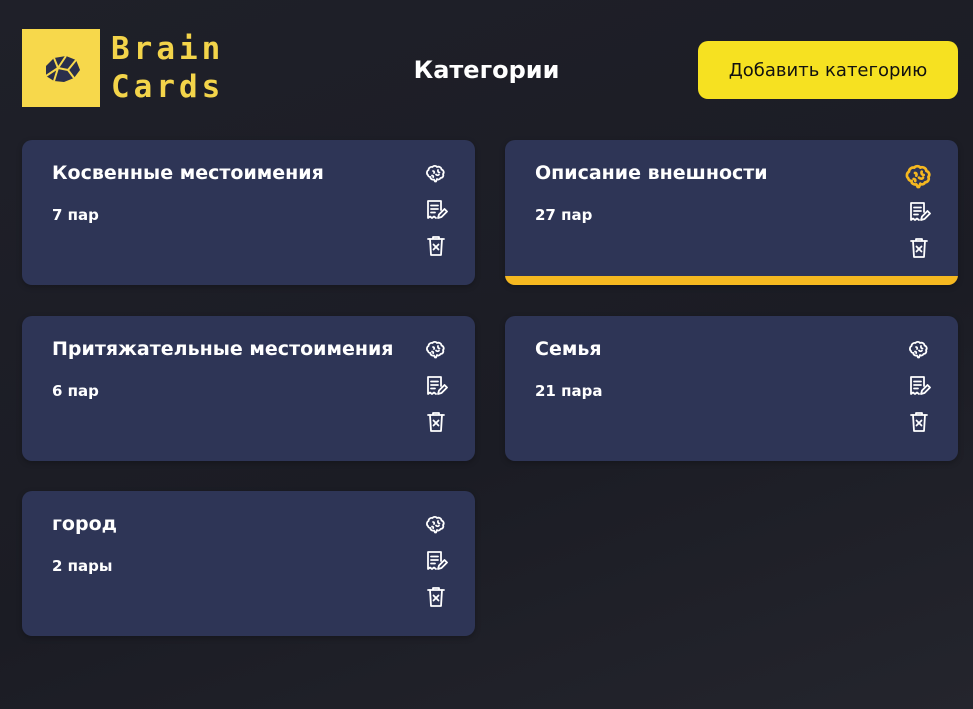  What do you see at coordinates (731, 280) in the screenshot?
I see `active-indicator-bar` at bounding box center [731, 280].